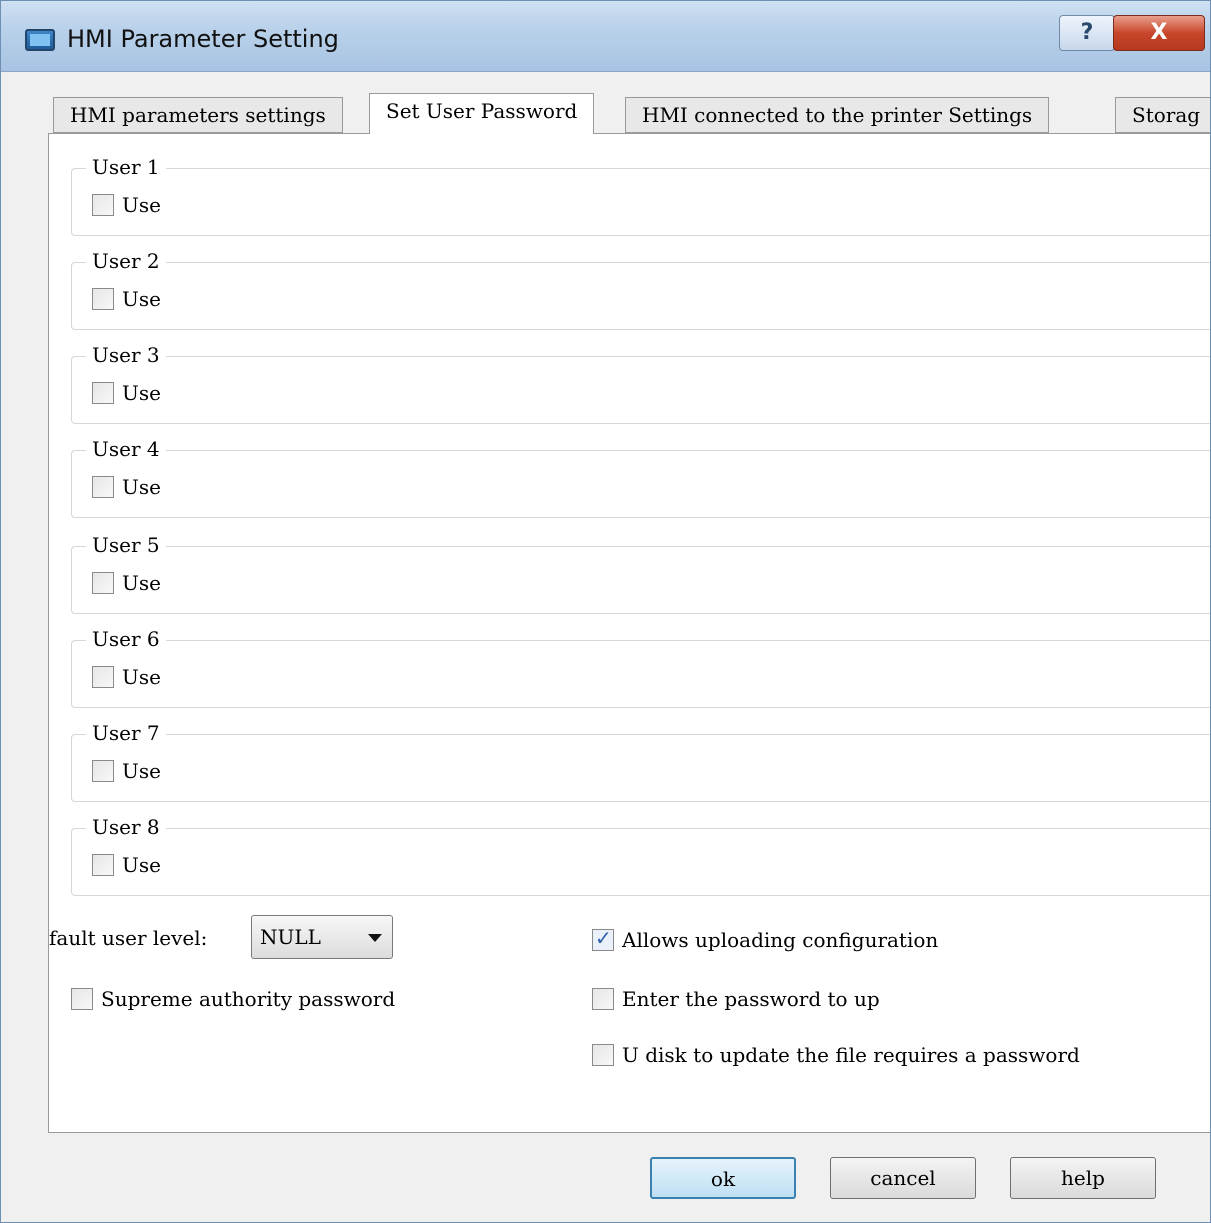 This screenshot has width=1211, height=1223. I want to click on supreme-authority-password-checkbox, so click(82, 998).